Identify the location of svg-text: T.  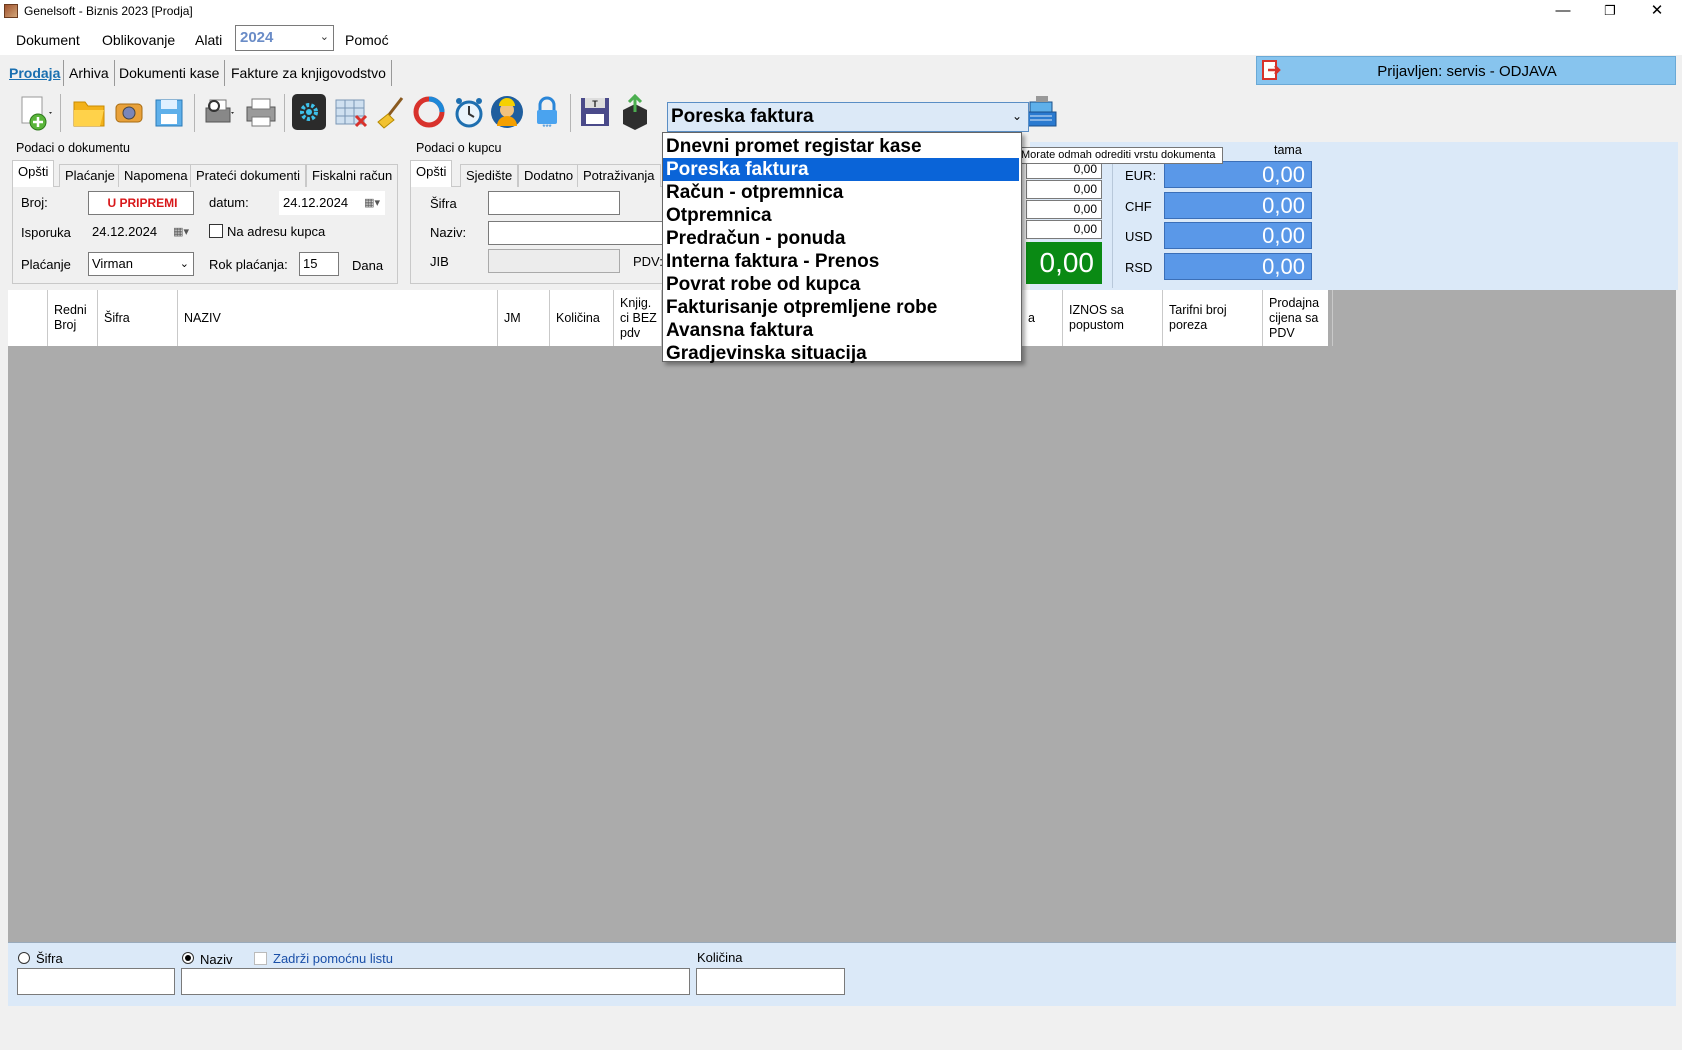
(595, 104).